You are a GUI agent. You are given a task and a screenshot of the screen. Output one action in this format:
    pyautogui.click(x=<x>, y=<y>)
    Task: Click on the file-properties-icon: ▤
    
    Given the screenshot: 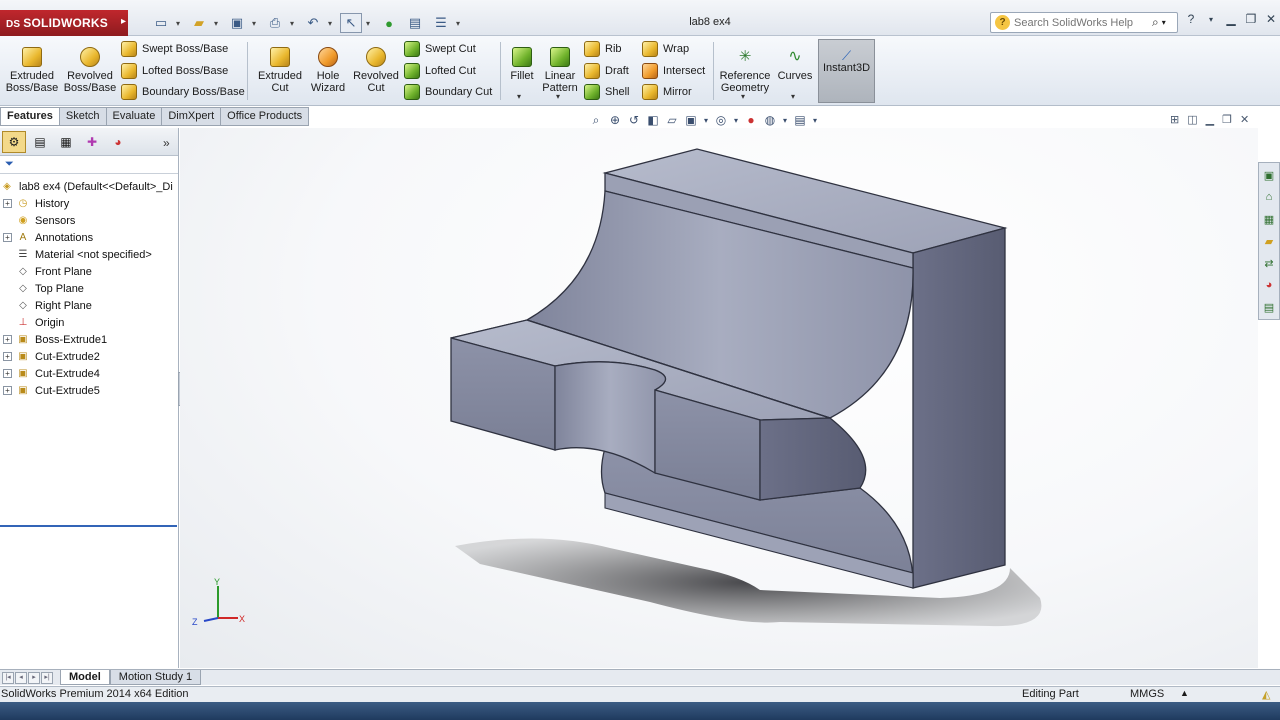 What is the action you would take?
    pyautogui.click(x=415, y=23)
    